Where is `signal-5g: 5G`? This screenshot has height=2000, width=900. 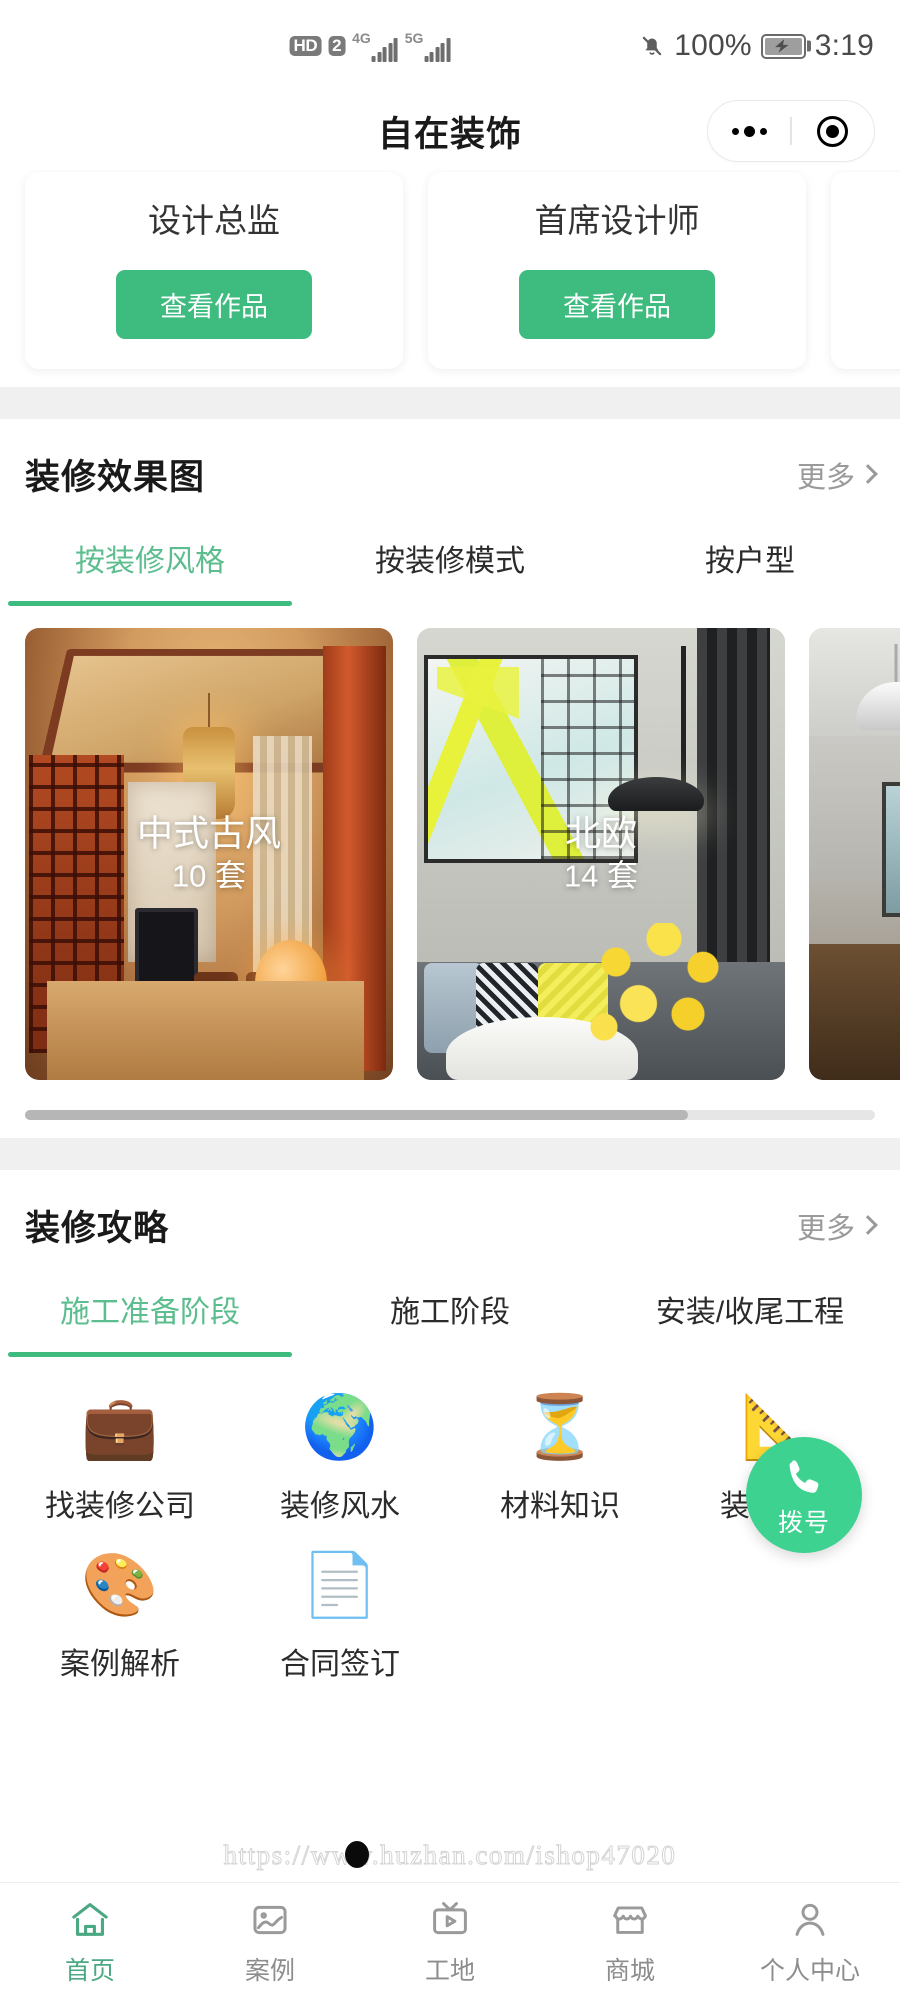 signal-5g: 5G is located at coordinates (428, 46).